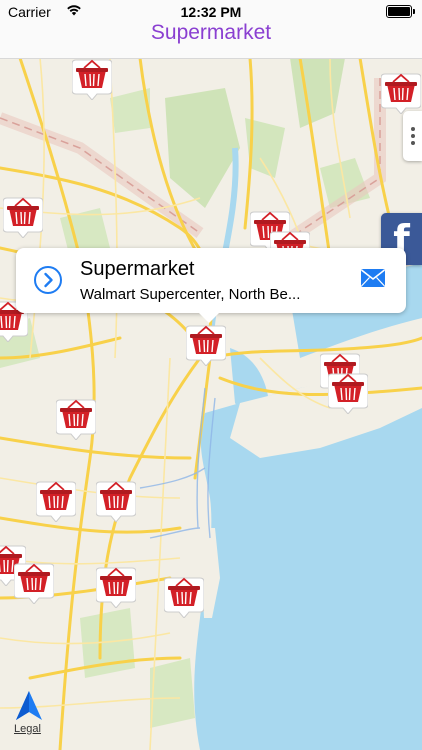 The width and height of the screenshot is (422, 750). Describe the element at coordinates (29, 706) in the screenshot. I see `location-arrow-icon` at that location.